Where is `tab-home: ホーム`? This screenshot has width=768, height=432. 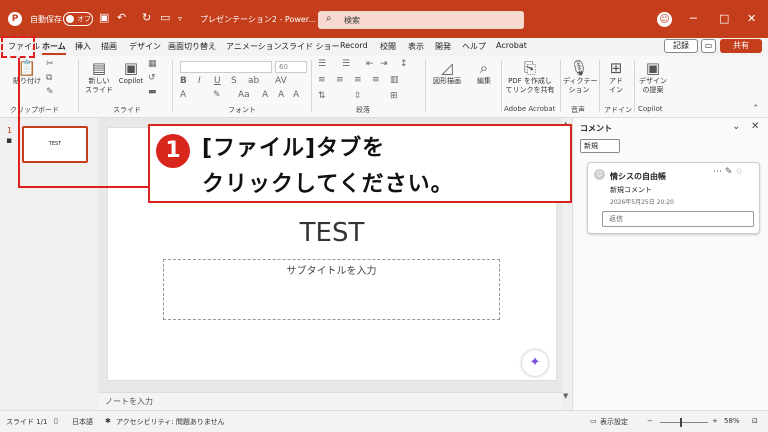
tab-home: ホーム is located at coordinates (54, 48).